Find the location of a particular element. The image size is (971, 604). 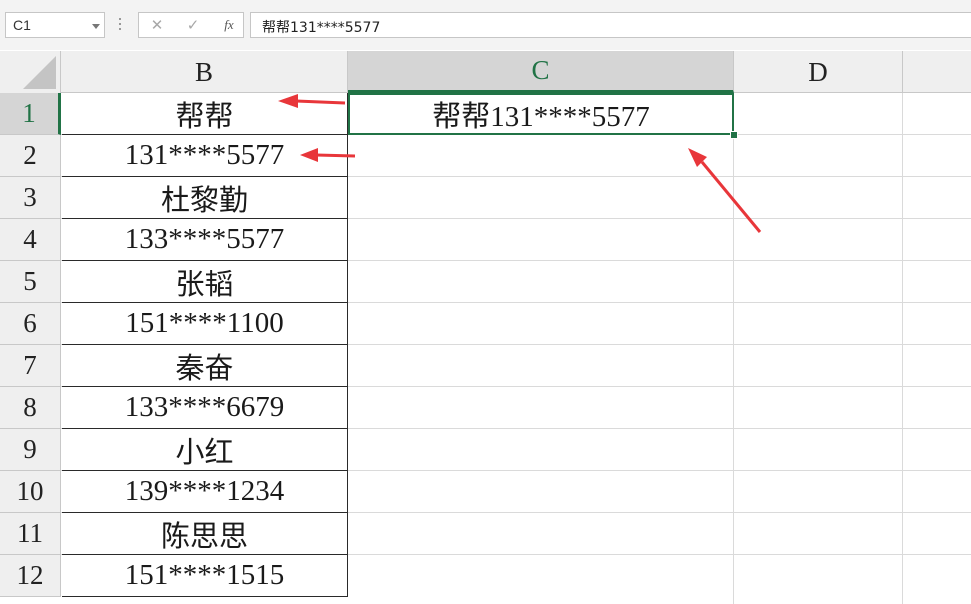

cell-b1: 帮帮 is located at coordinates (205, 114).